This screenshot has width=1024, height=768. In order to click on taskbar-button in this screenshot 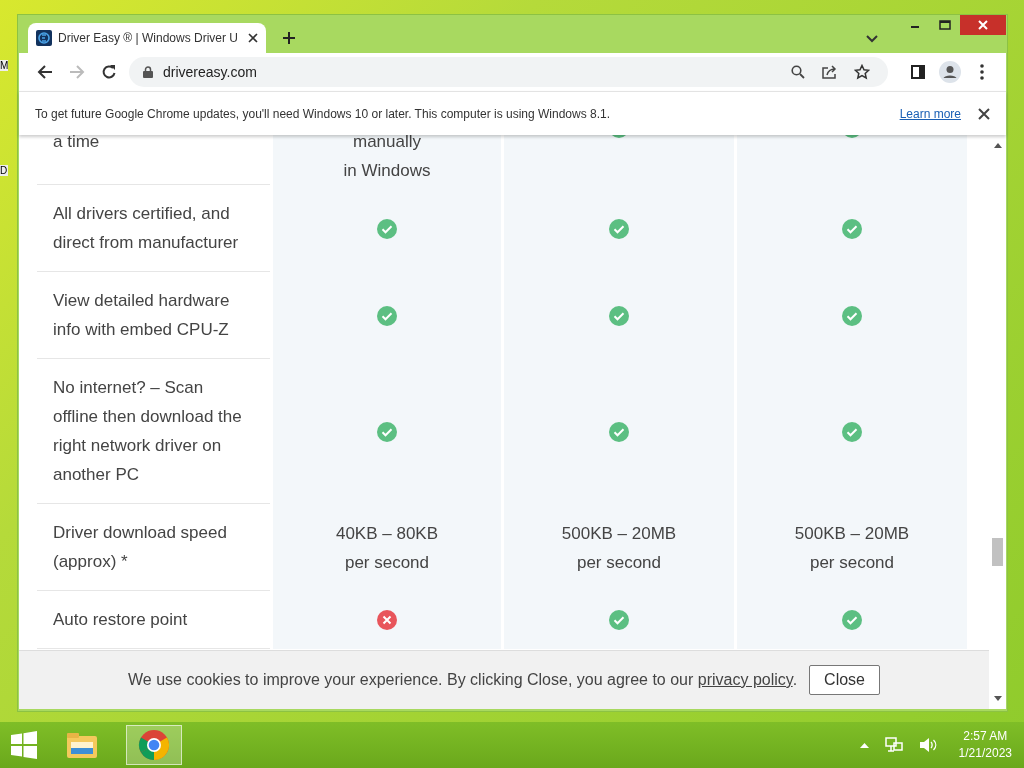, I will do `click(154, 745)`.